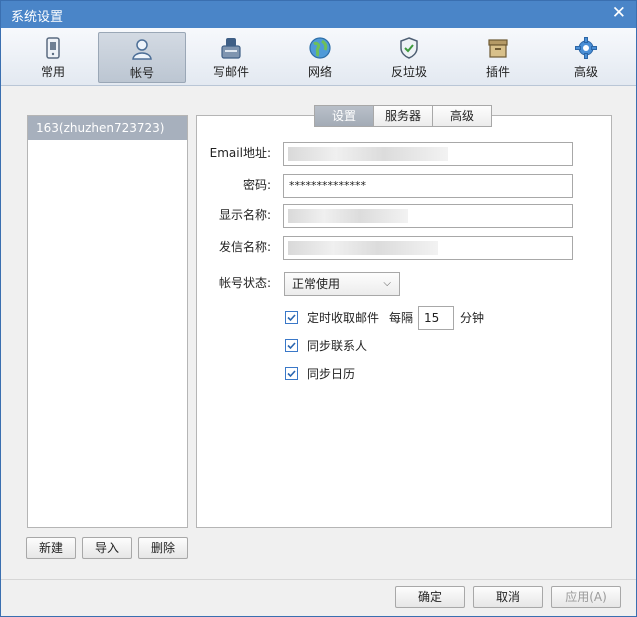  I want to click on interval-input: 15, so click(436, 318).